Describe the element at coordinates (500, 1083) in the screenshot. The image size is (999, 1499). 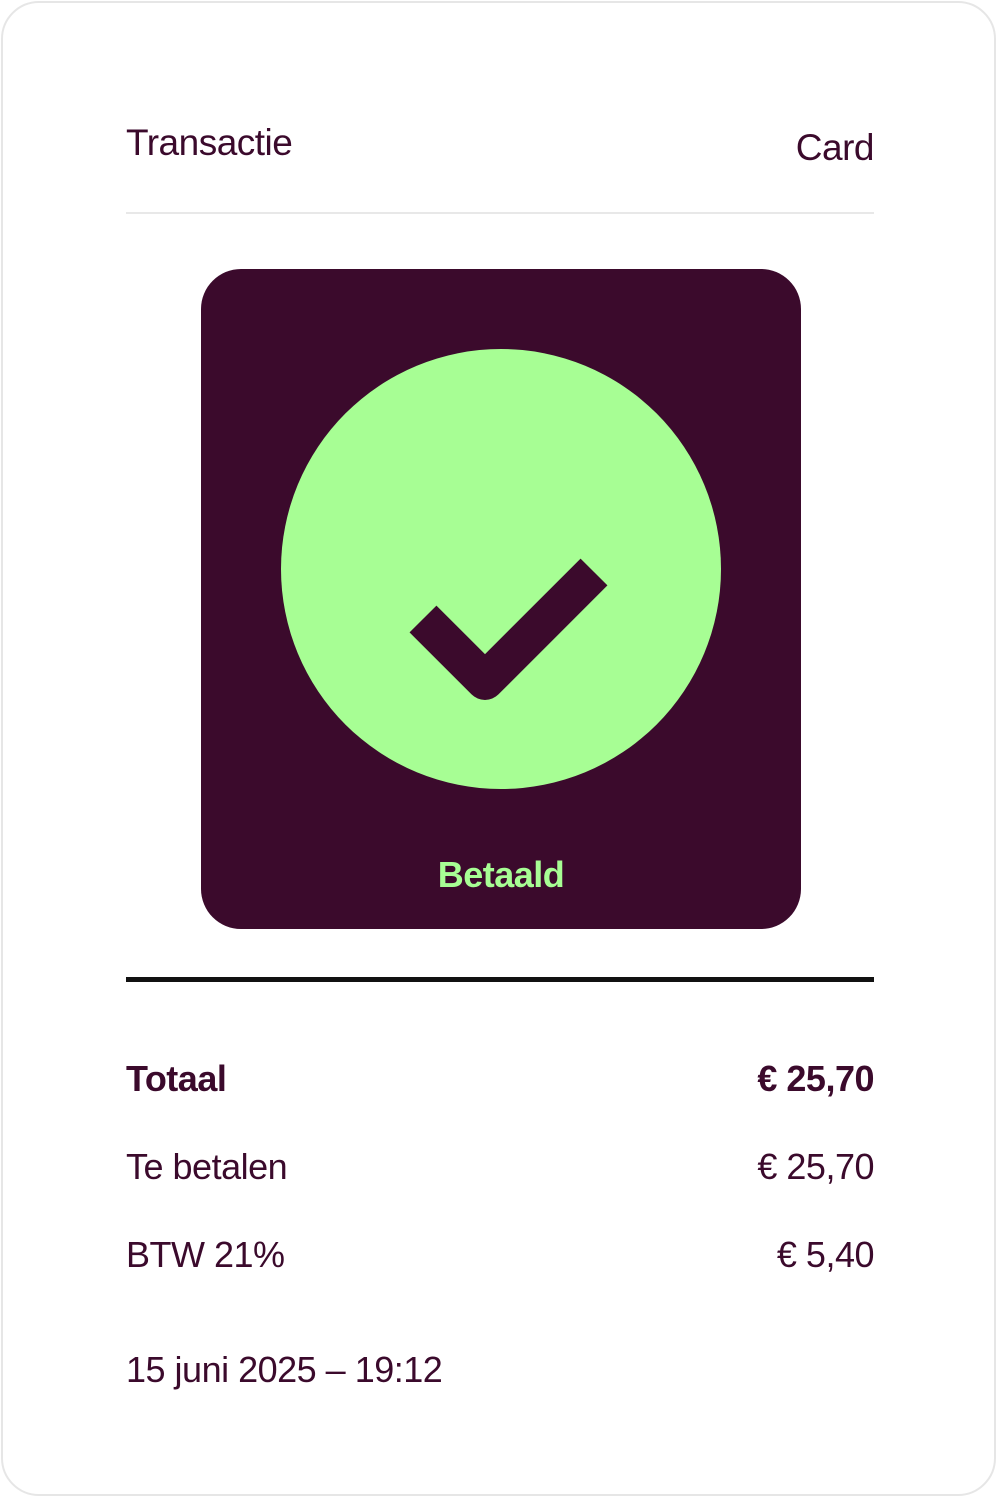
I see `total-row: Totaal € 25,70` at that location.